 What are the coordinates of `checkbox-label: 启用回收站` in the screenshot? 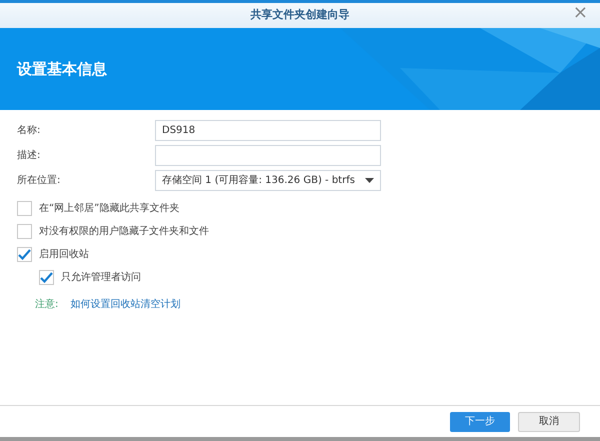 It's located at (64, 255).